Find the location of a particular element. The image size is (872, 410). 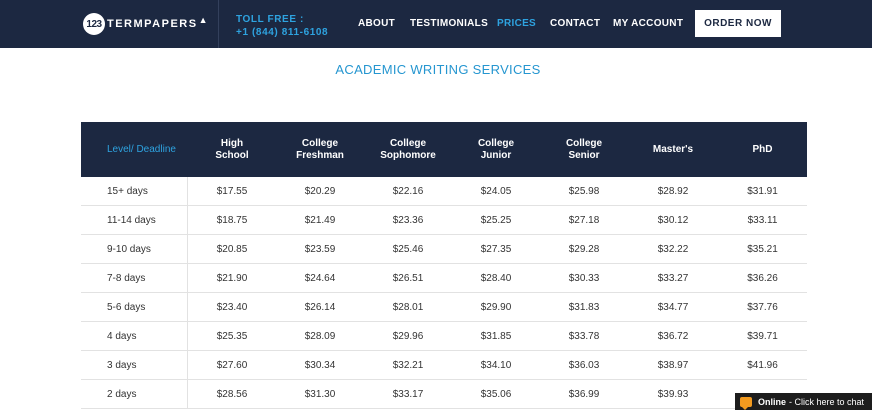

price-cell: $23.59 is located at coordinates (320, 249).